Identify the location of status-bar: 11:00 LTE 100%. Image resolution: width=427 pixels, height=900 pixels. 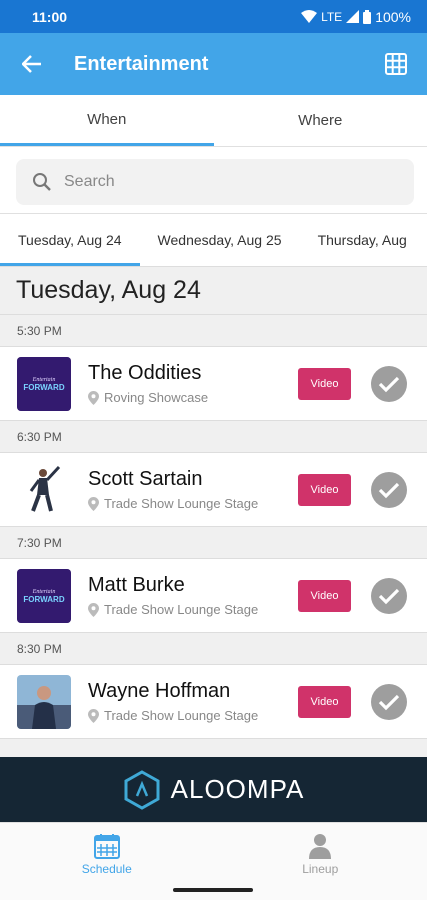
(213, 16).